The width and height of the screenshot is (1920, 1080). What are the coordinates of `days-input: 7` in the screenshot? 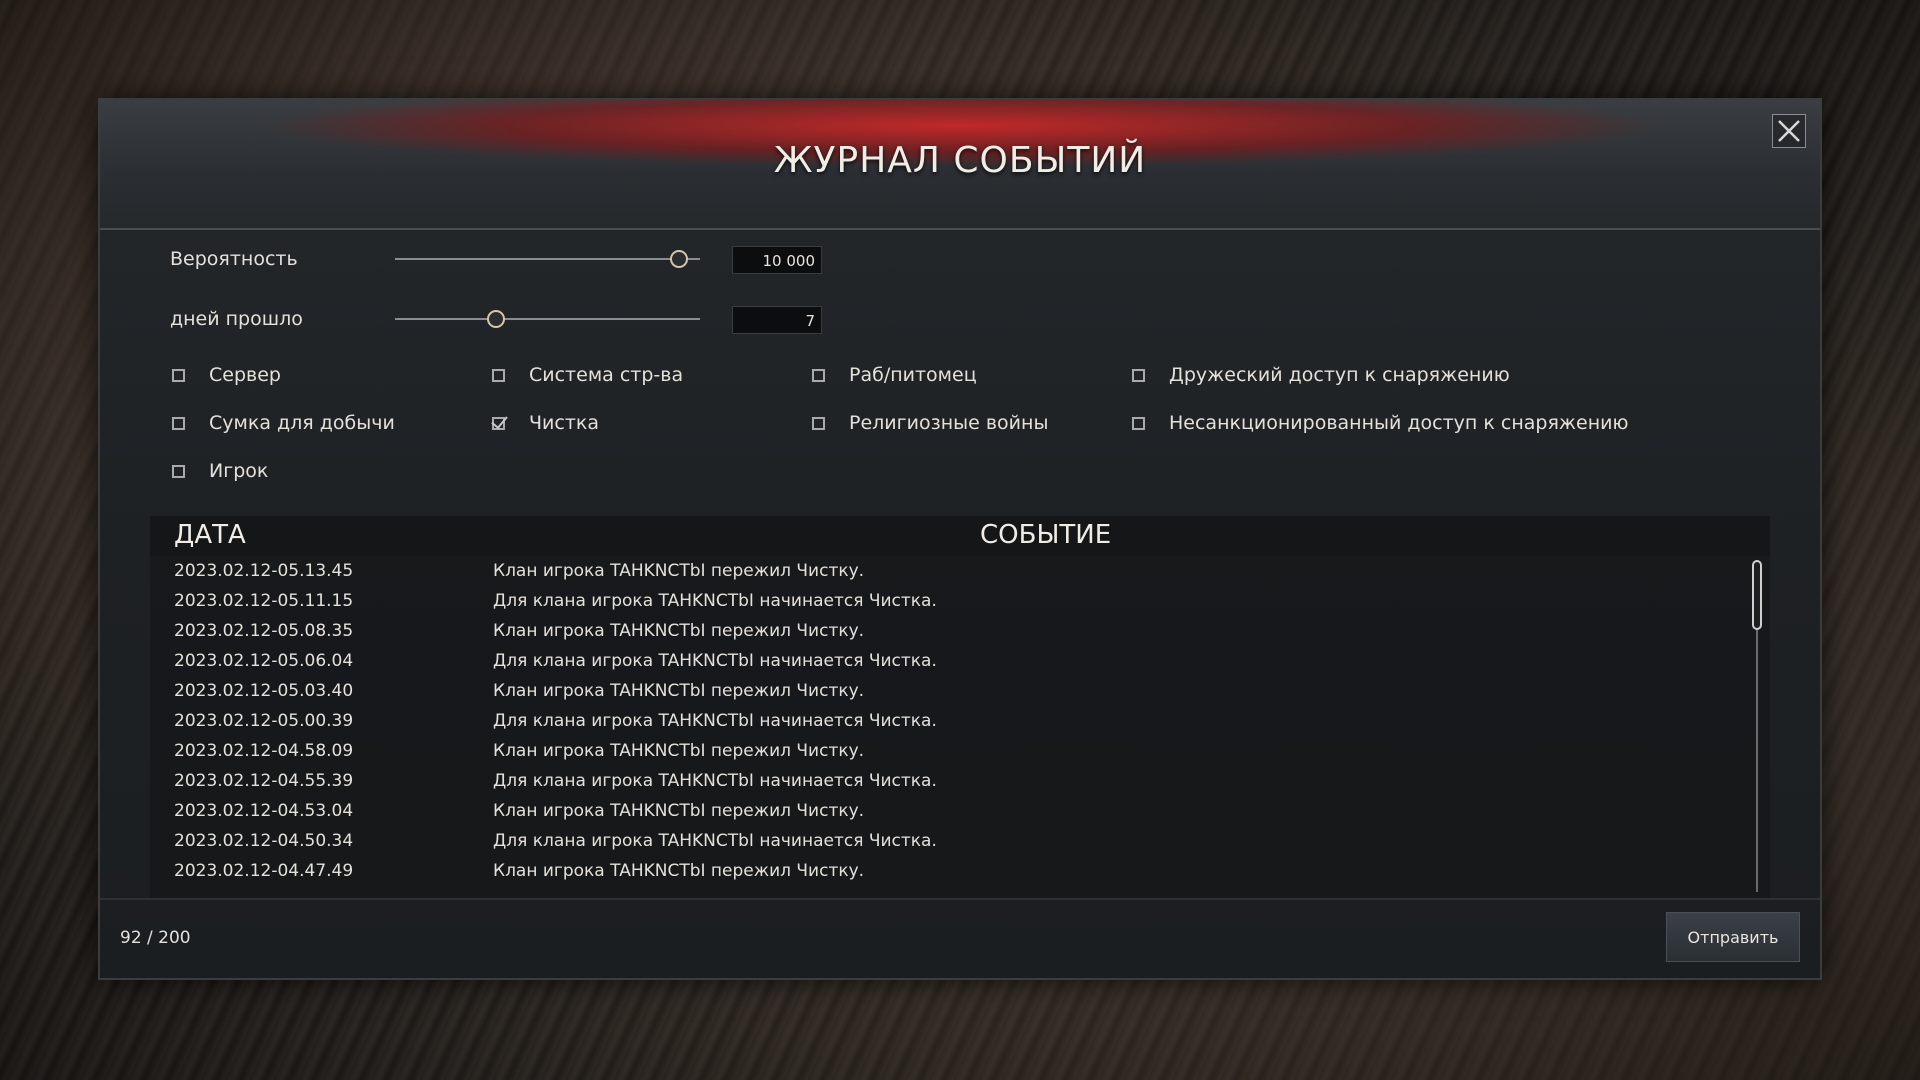 It's located at (777, 320).